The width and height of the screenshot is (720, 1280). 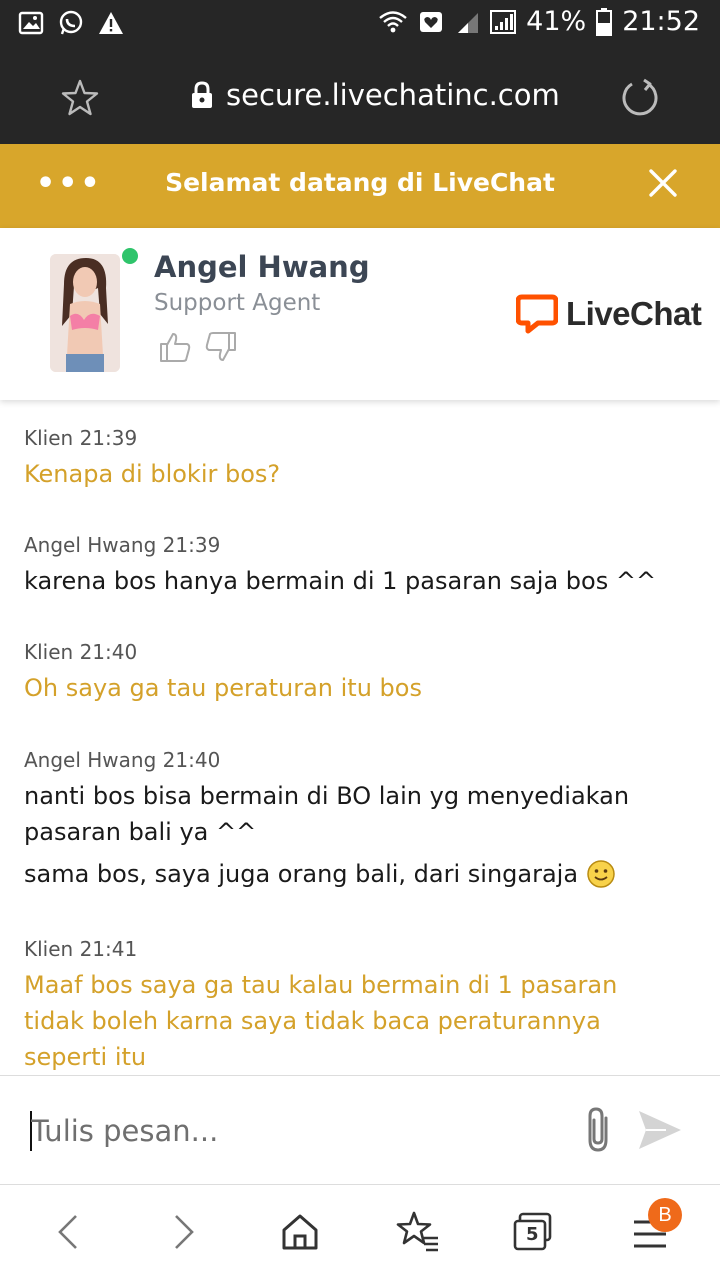 I want to click on image-icon, so click(x=31, y=23).